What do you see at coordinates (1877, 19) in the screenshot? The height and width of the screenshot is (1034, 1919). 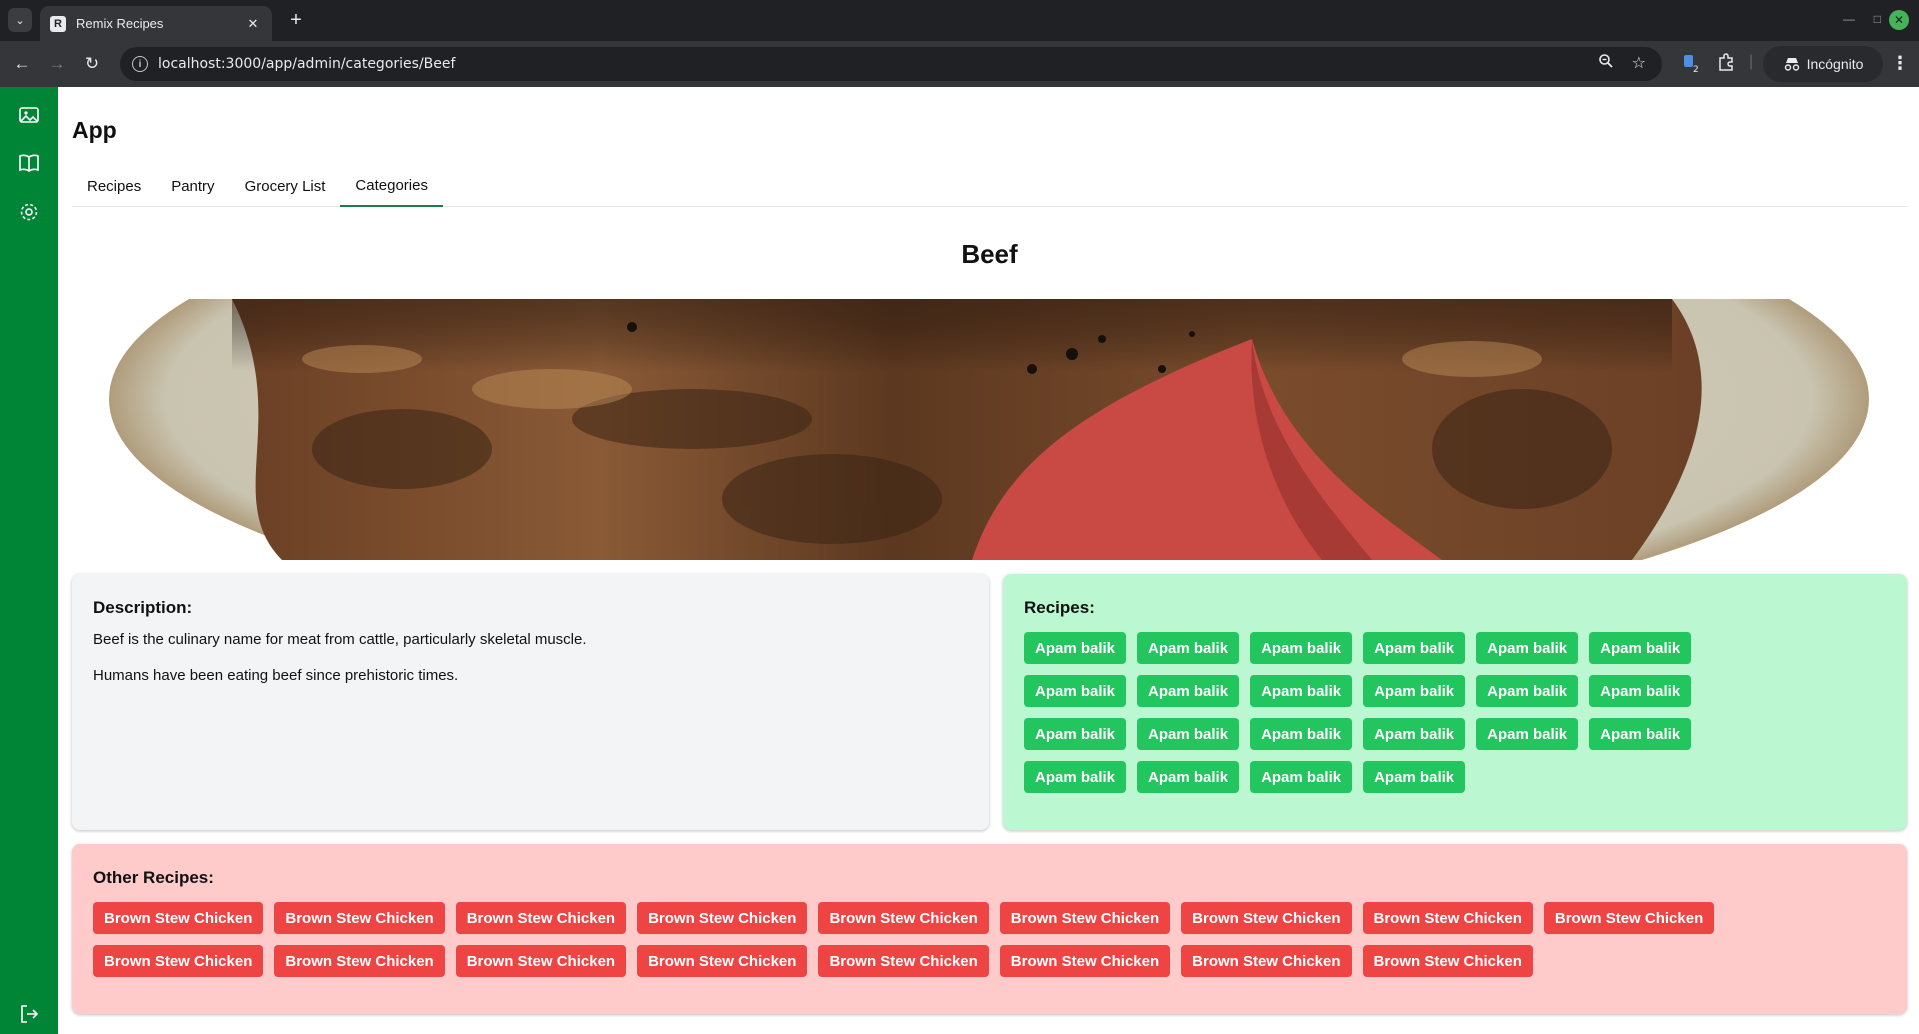 I see `maximize-icon: □` at bounding box center [1877, 19].